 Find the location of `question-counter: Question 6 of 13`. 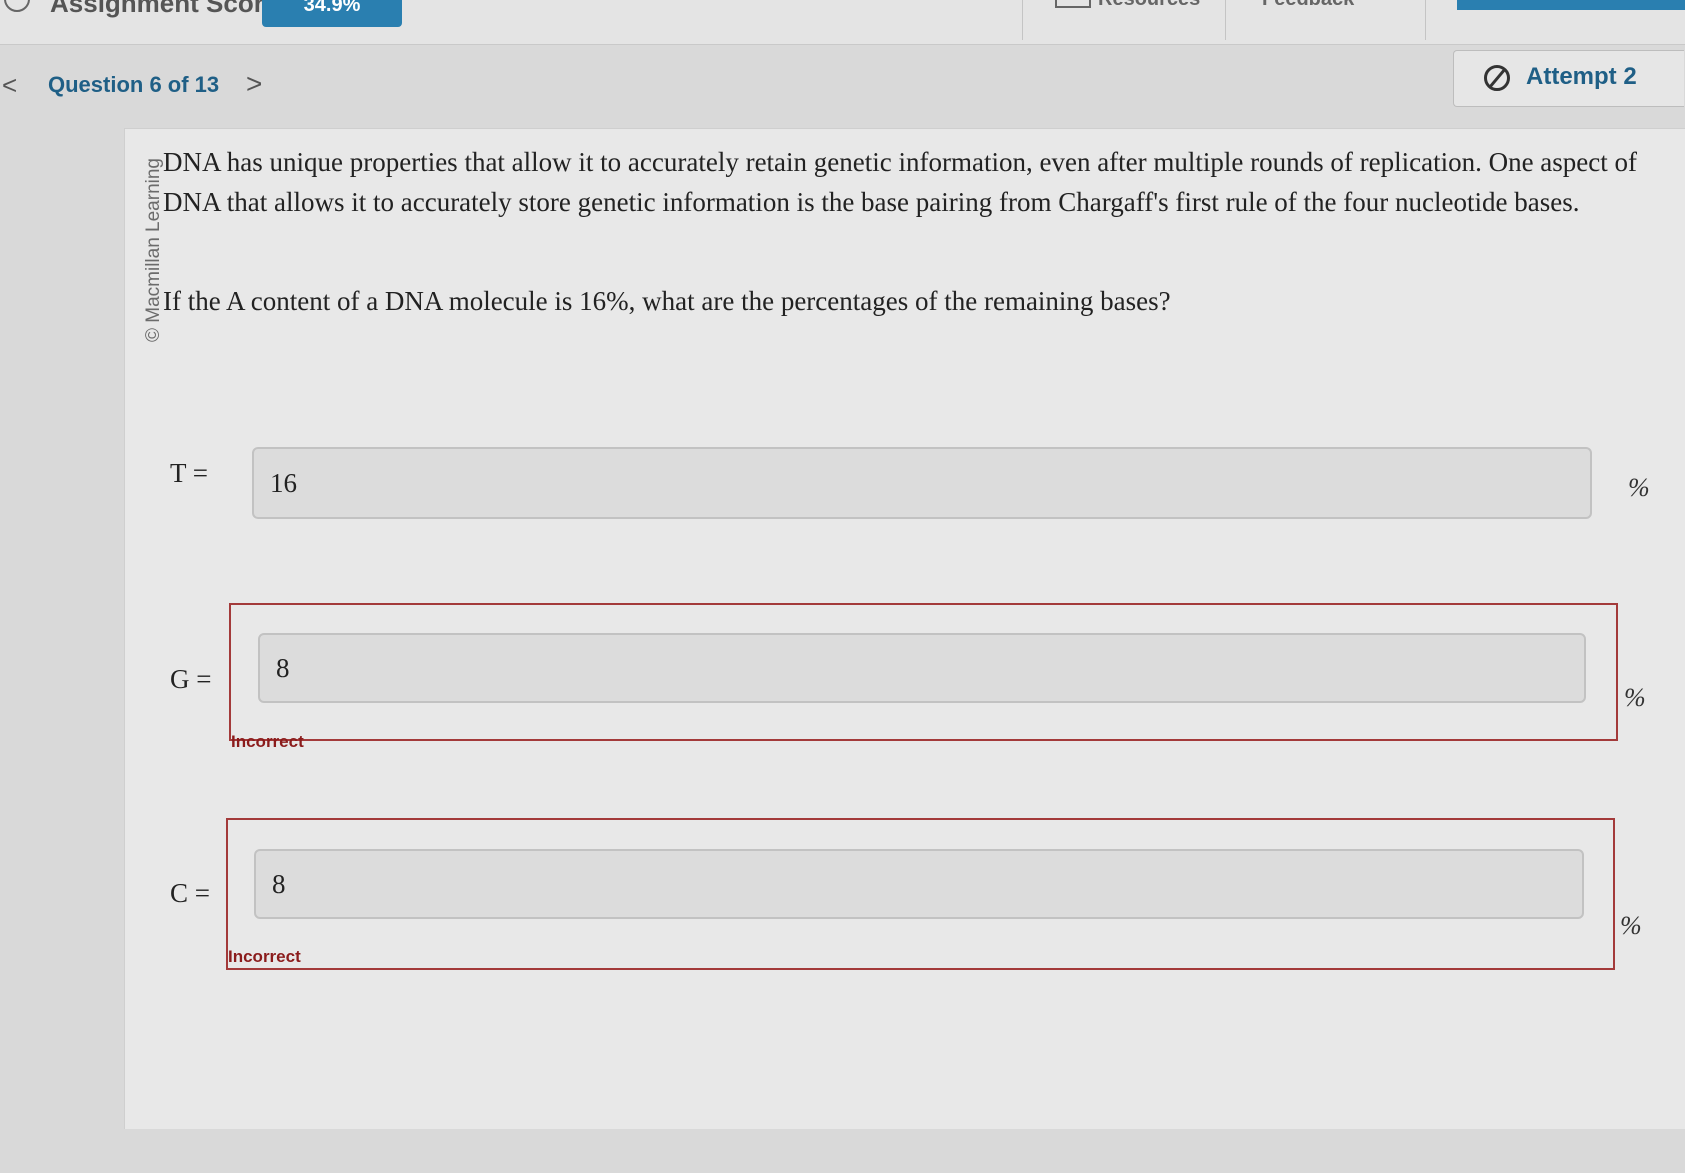

question-counter: Question 6 of 13 is located at coordinates (133, 85).